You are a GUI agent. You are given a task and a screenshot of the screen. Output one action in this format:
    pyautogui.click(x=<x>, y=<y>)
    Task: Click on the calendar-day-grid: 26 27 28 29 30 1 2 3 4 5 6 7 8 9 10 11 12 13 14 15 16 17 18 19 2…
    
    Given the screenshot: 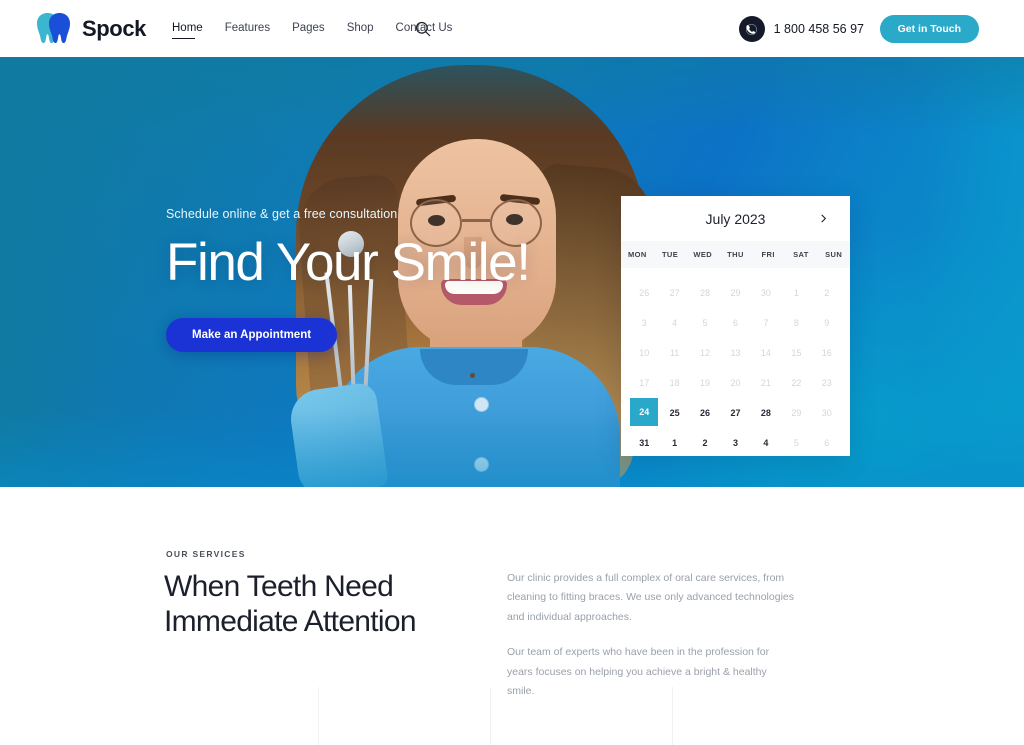 What is the action you would take?
    pyautogui.click(x=735, y=367)
    